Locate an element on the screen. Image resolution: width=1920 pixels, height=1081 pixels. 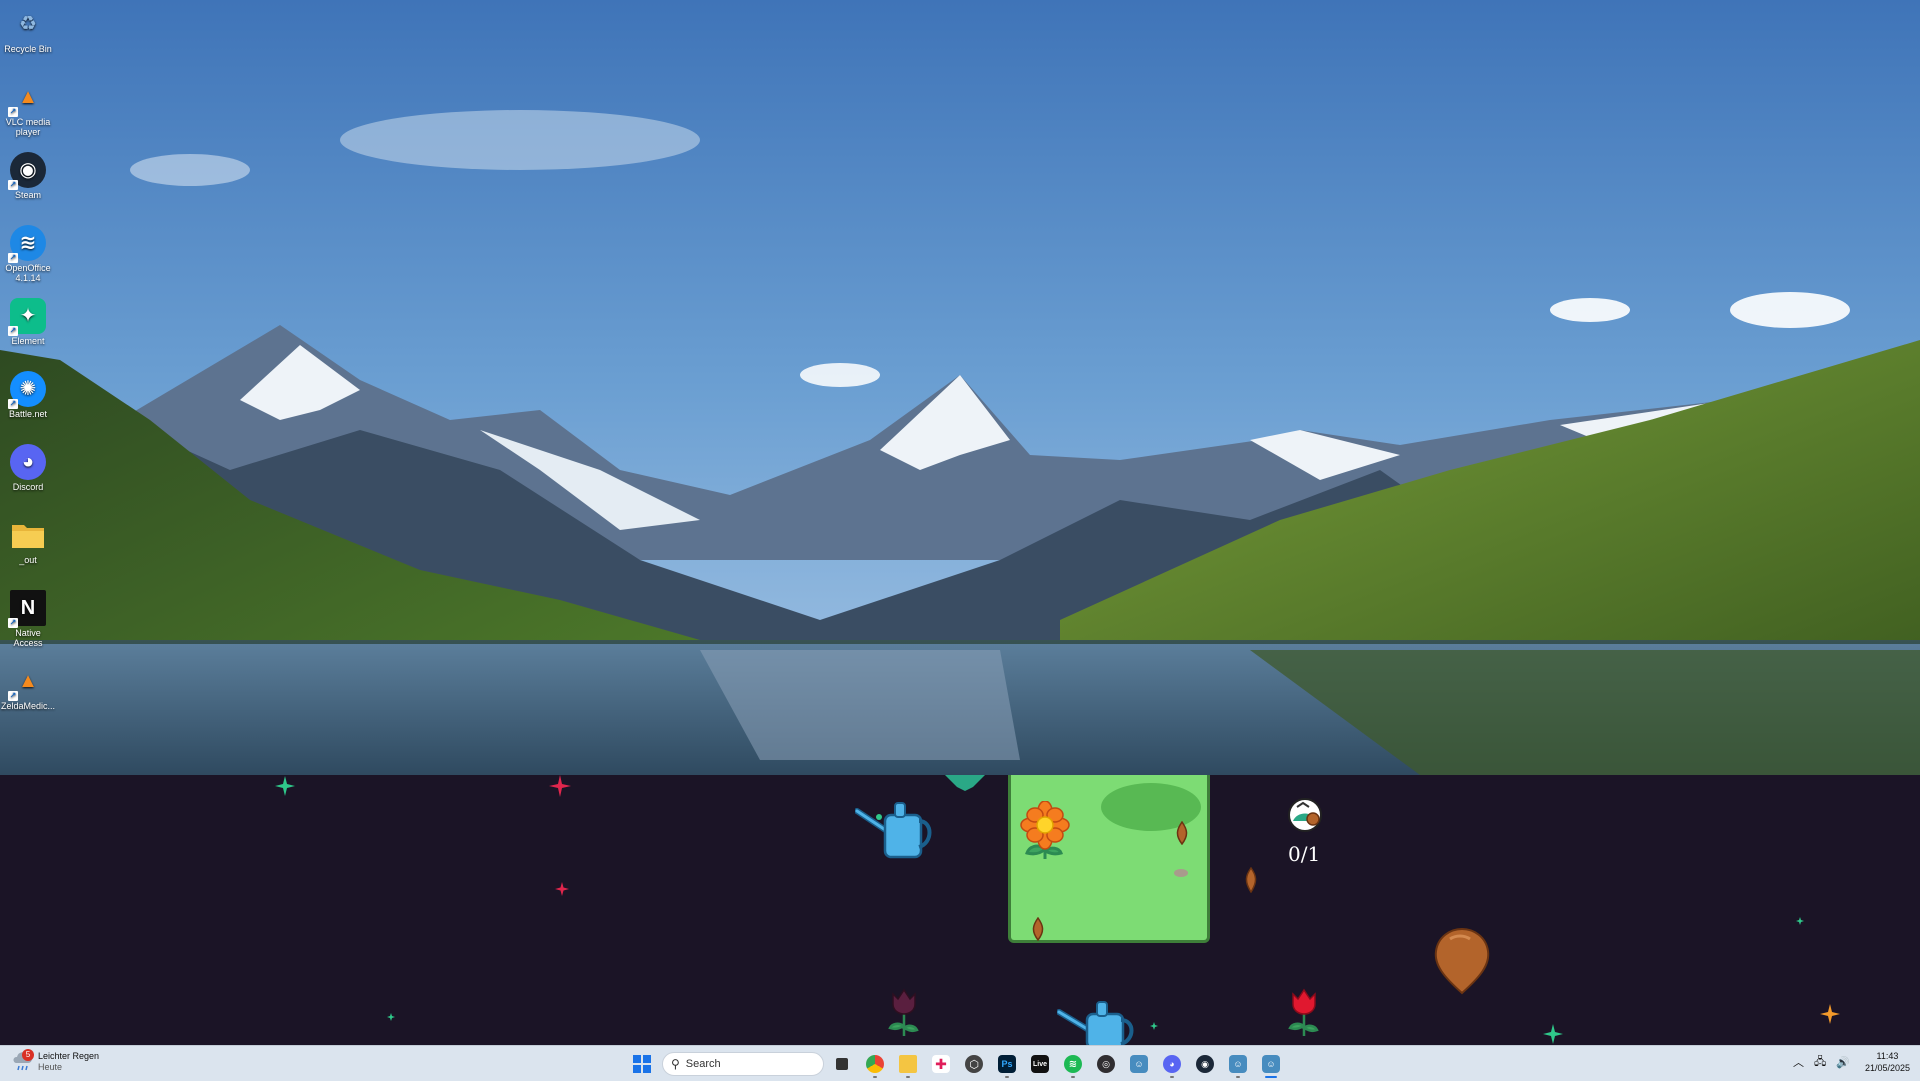
taskview-icon is located at coordinates (842, 1064).